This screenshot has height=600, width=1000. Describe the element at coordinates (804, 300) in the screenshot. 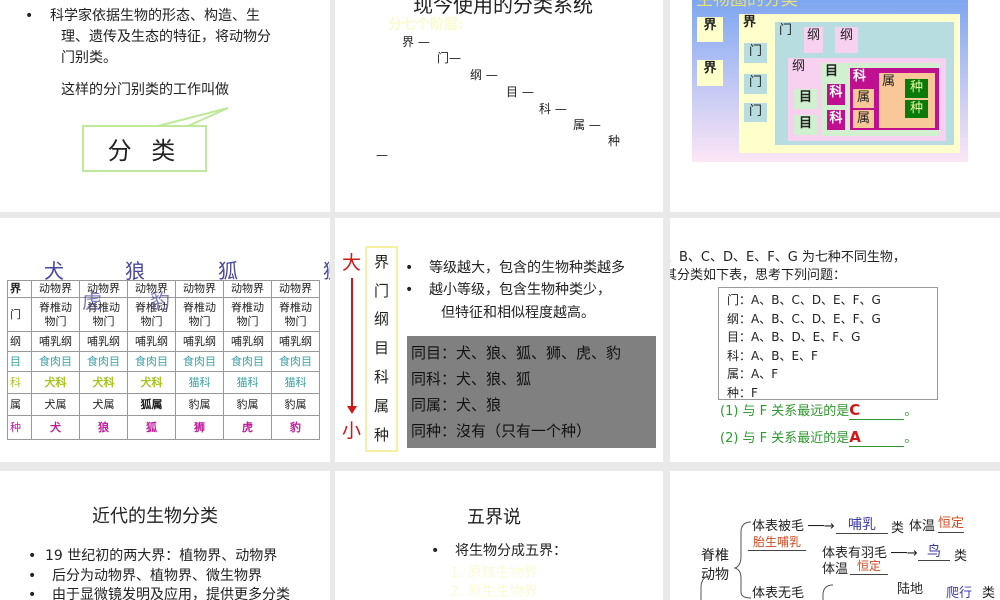

I see `taxonomy-line: 门：A、B、C、D、E、F、G` at that location.